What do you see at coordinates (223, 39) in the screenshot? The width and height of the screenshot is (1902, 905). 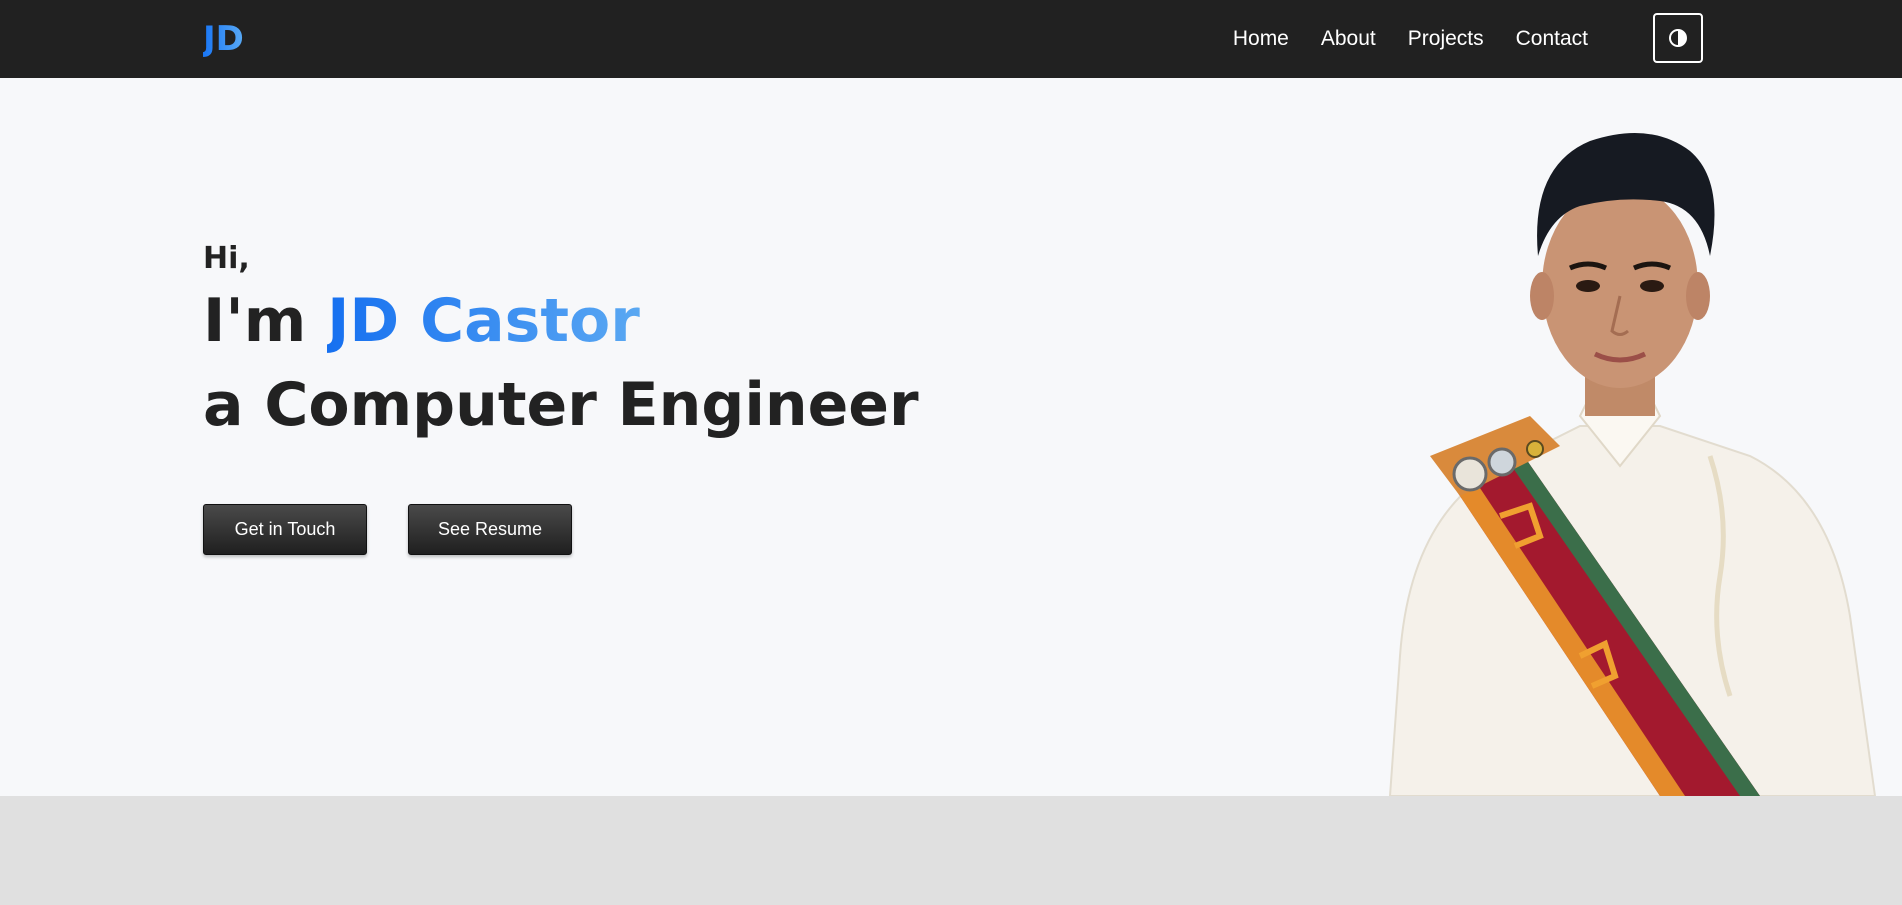 I see `brand-logo: JD` at bounding box center [223, 39].